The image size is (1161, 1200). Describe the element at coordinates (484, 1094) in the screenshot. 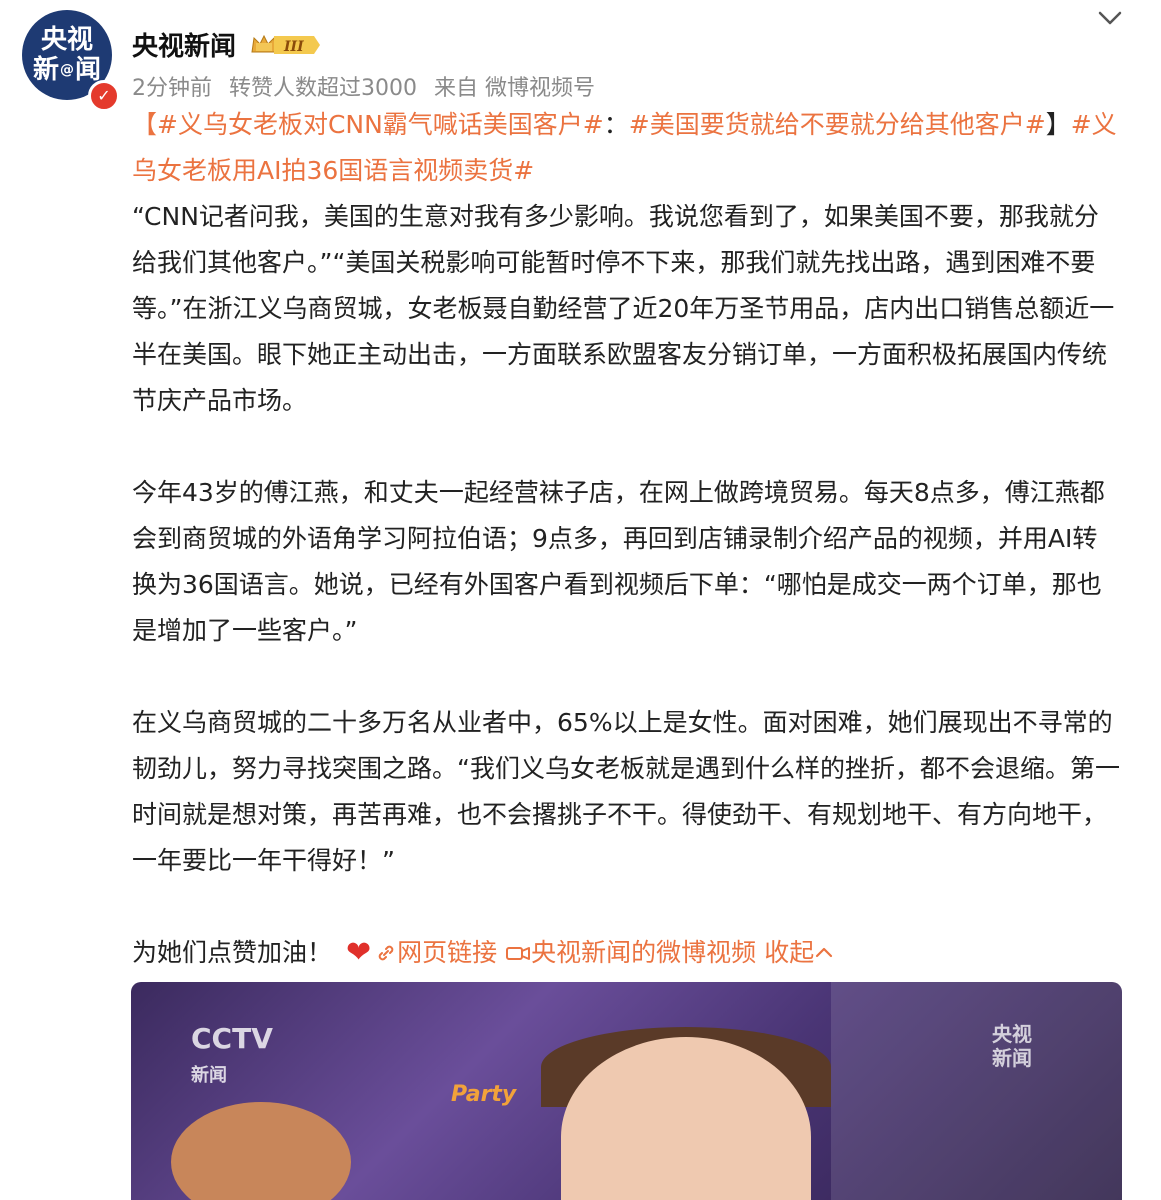

I see `party-sign: Party` at that location.